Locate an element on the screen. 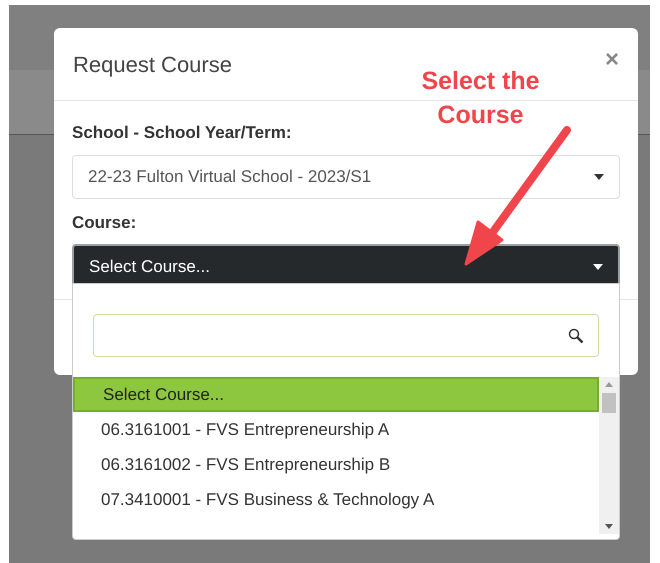 Image resolution: width=660 pixels, height=563 pixels. course-option: 06.3161001 - FVS Entrepreneurship A is located at coordinates (336, 429).